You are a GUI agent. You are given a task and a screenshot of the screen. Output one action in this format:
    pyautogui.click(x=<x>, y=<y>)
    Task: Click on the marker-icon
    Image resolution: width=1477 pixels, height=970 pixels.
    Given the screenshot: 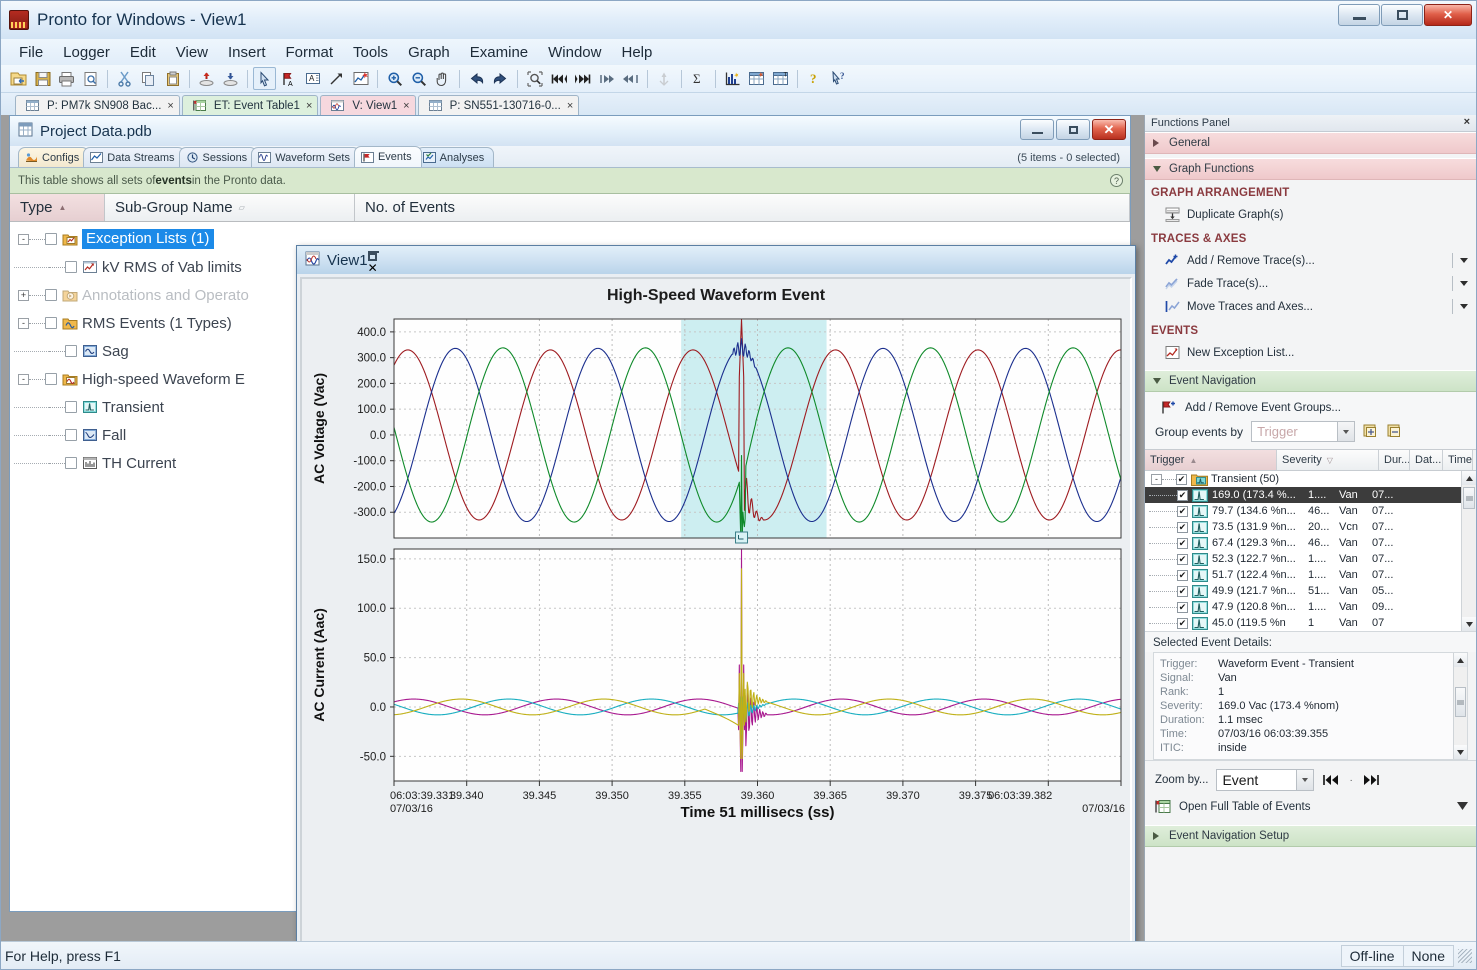 What is the action you would take?
    pyautogui.click(x=664, y=78)
    